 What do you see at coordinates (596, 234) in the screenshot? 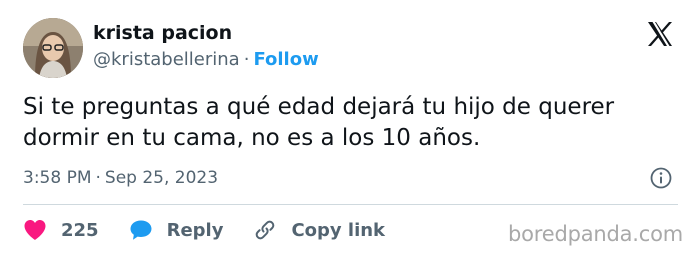
I see `watermark: boredpanda.com` at bounding box center [596, 234].